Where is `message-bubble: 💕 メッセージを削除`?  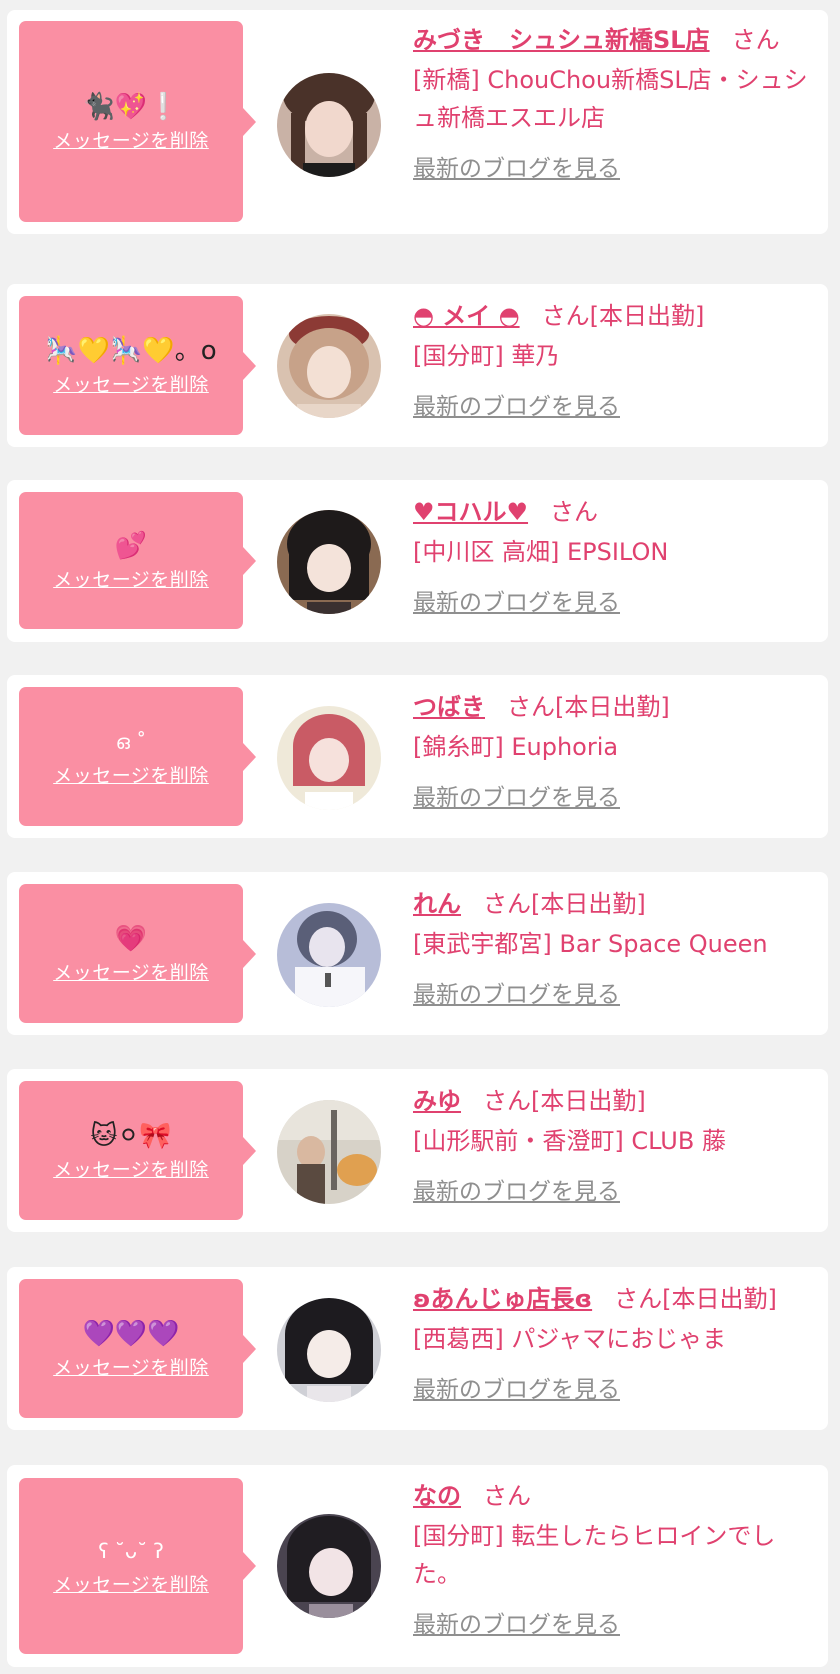 message-bubble: 💕 メッセージを削除 is located at coordinates (137, 560).